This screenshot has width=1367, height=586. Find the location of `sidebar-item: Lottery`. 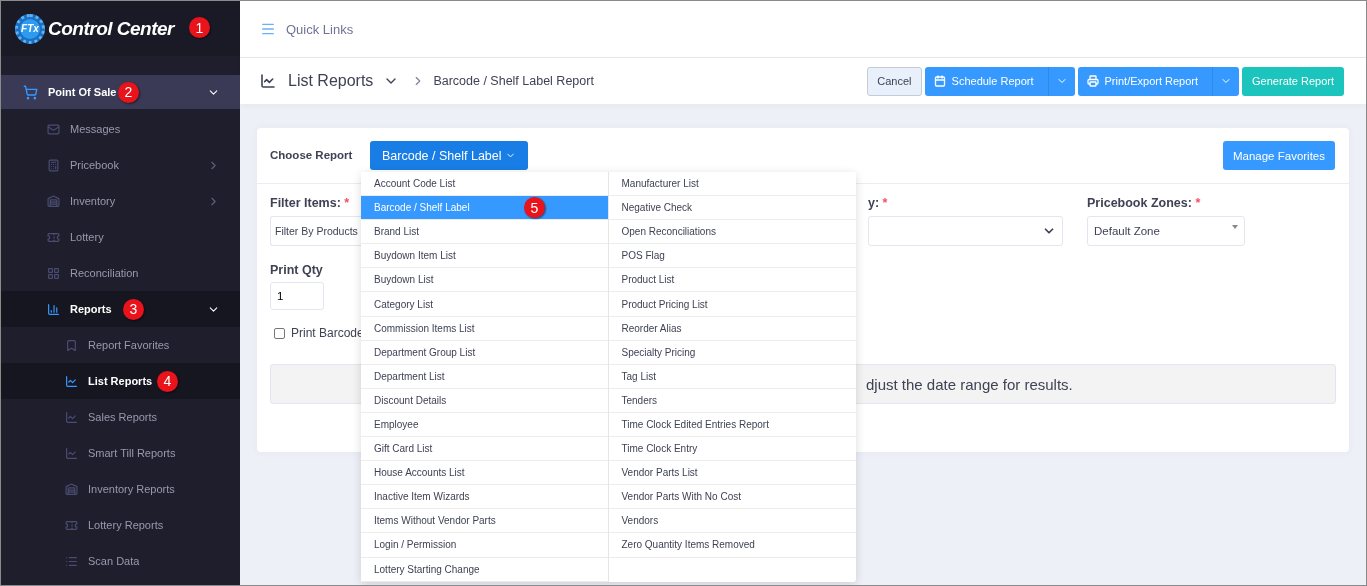

sidebar-item: Lottery is located at coordinates (120, 237).